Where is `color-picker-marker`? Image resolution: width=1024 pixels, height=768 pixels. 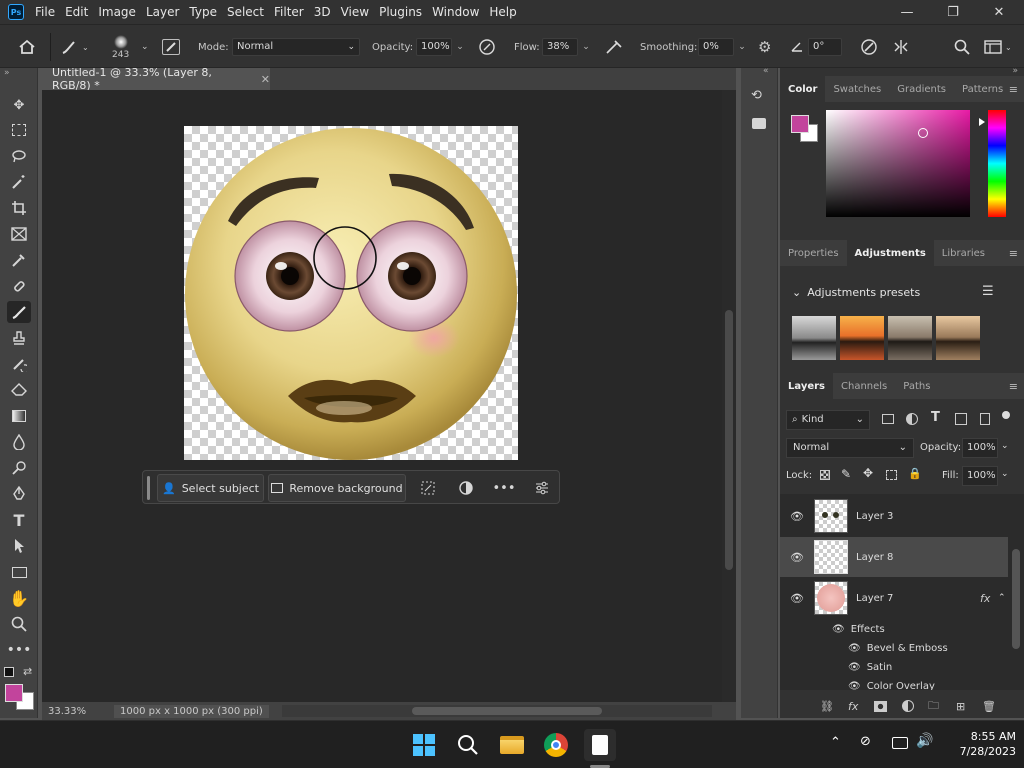
color-picker-marker is located at coordinates (923, 133).